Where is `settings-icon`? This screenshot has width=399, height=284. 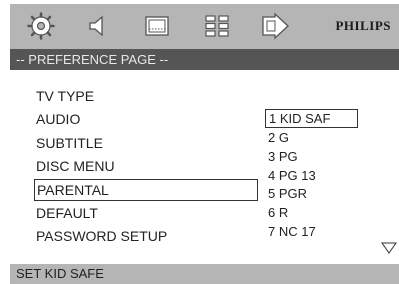
settings-icon is located at coordinates (41, 26).